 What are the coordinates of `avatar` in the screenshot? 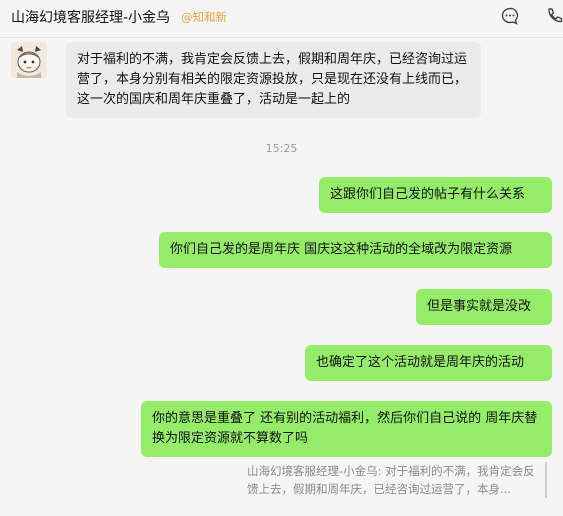 It's located at (29, 60).